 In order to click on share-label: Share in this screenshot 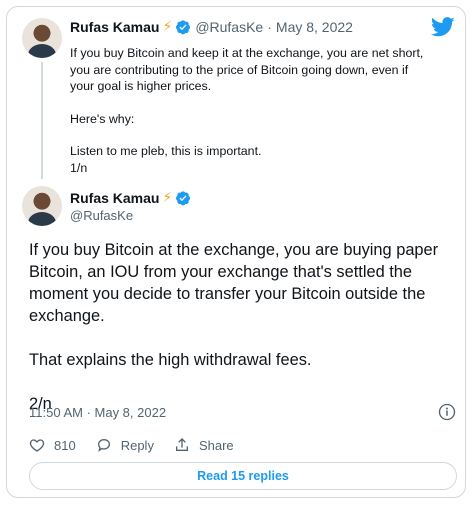, I will do `click(216, 445)`.